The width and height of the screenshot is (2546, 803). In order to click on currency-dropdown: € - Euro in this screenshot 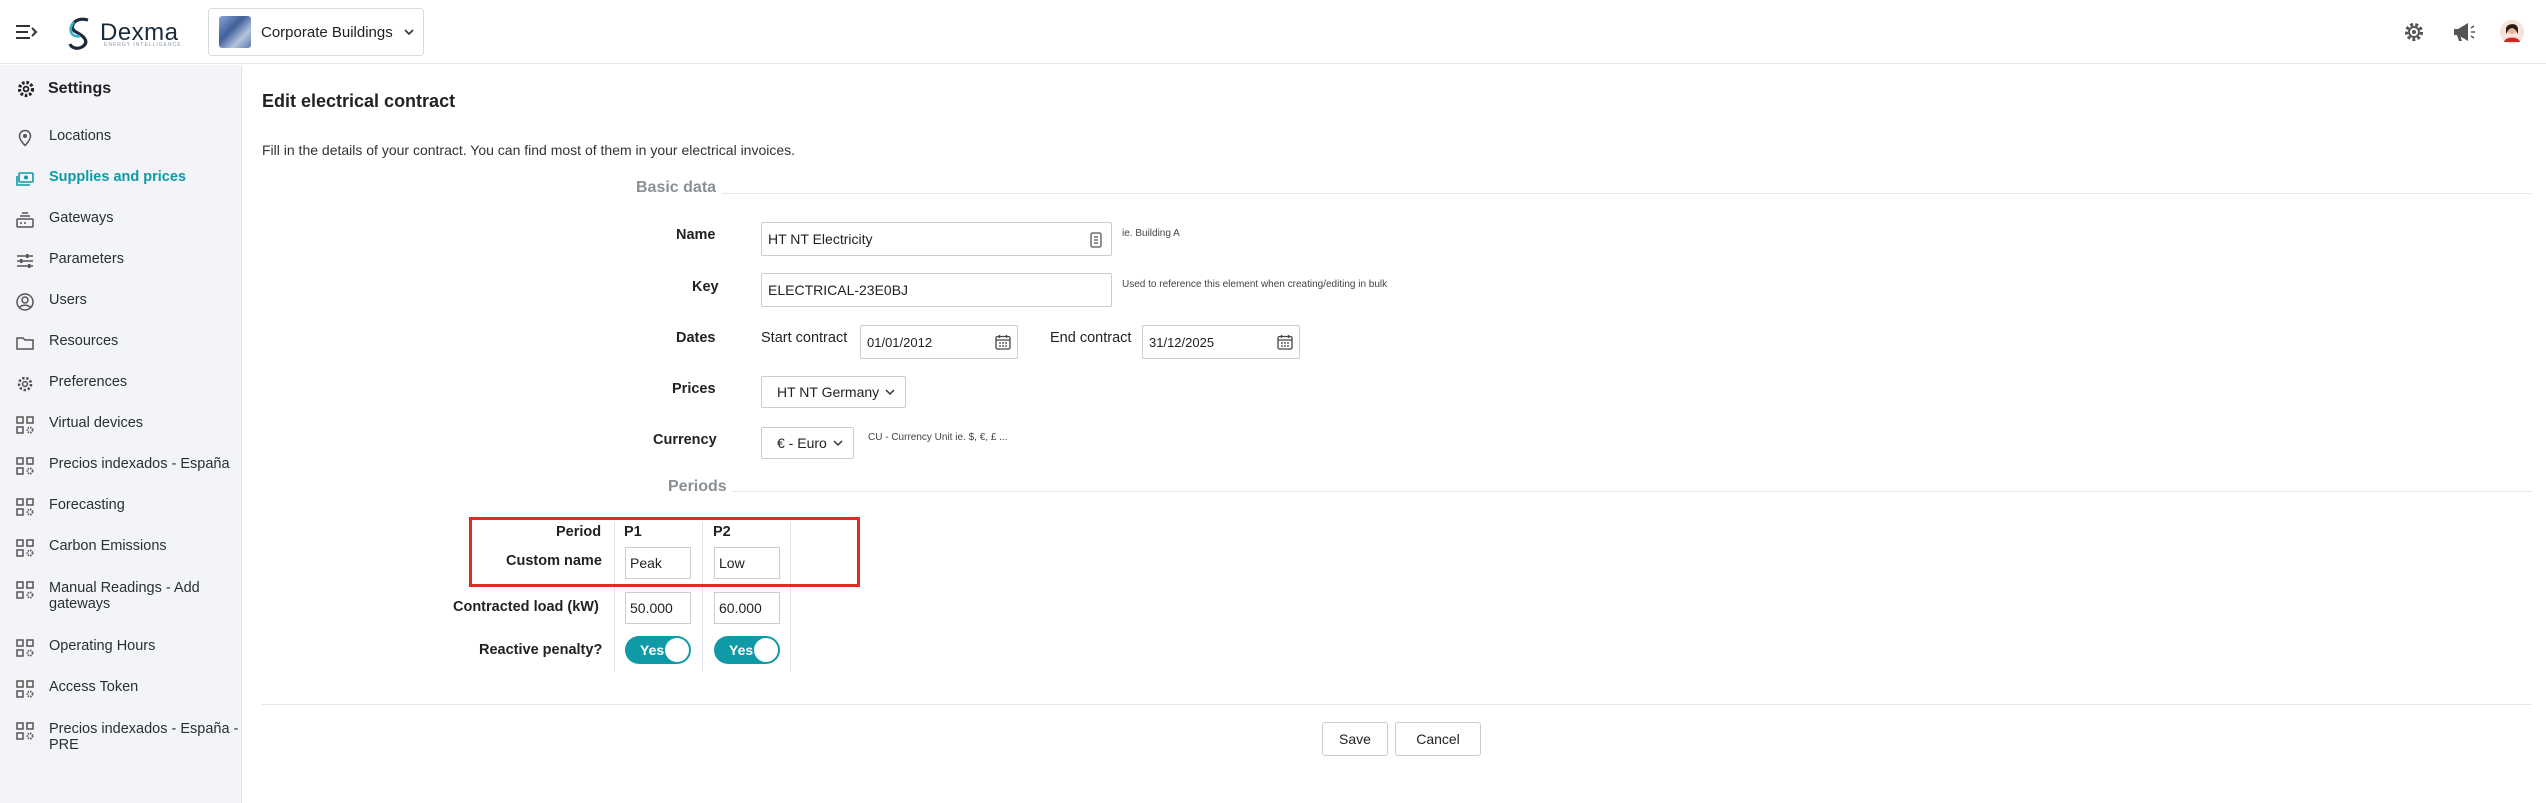, I will do `click(807, 443)`.